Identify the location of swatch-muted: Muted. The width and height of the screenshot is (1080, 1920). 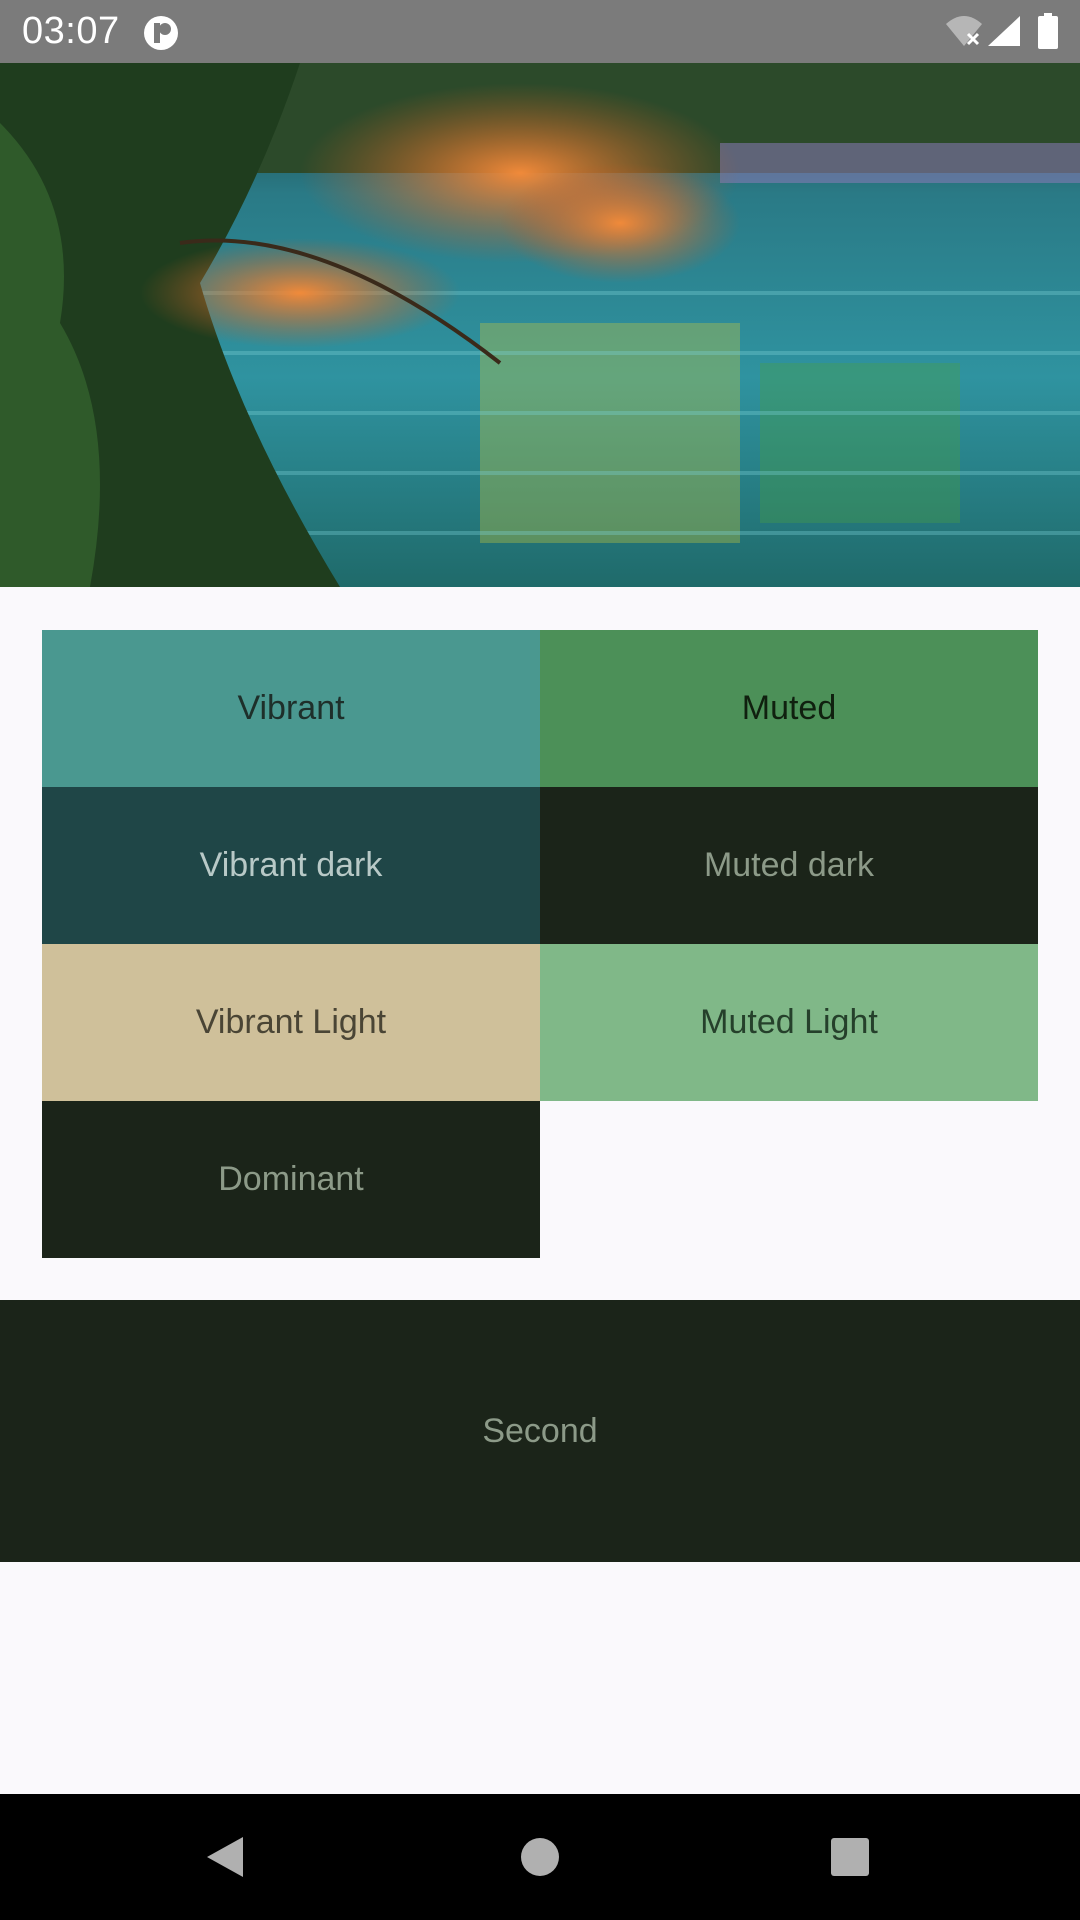
(789, 708).